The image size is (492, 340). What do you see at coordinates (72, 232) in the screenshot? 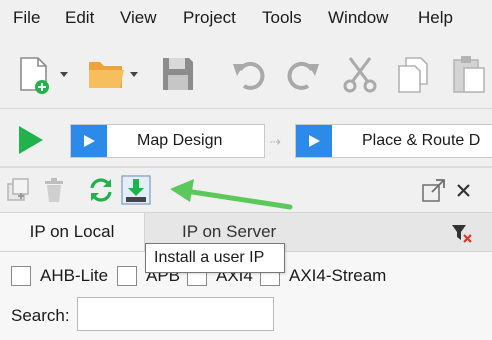
I see `tab-ip-on-local: IP on Local` at bounding box center [72, 232].